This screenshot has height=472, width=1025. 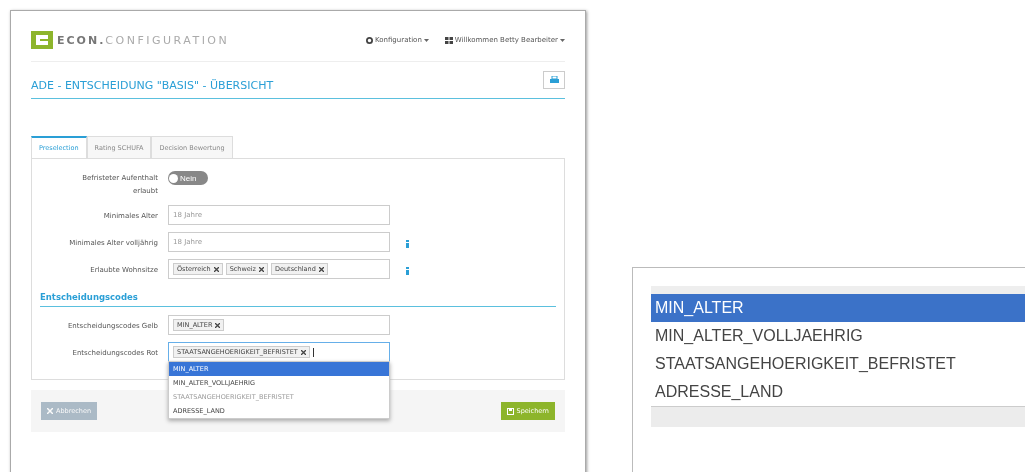 What do you see at coordinates (152, 85) in the screenshot?
I see `page-title: ADE - ENTSCHEIDUNG "BASIS" - ÜBERSICHT` at bounding box center [152, 85].